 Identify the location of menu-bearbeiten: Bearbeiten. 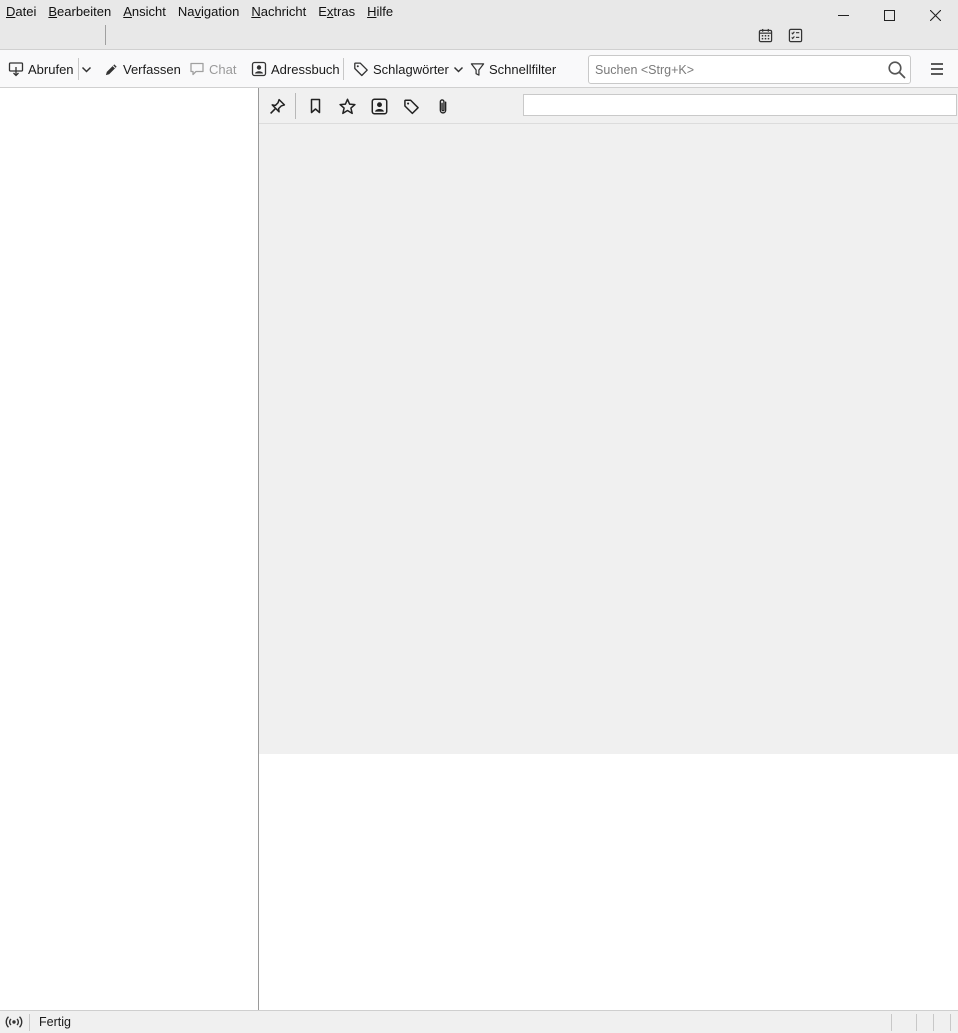
(79, 11).